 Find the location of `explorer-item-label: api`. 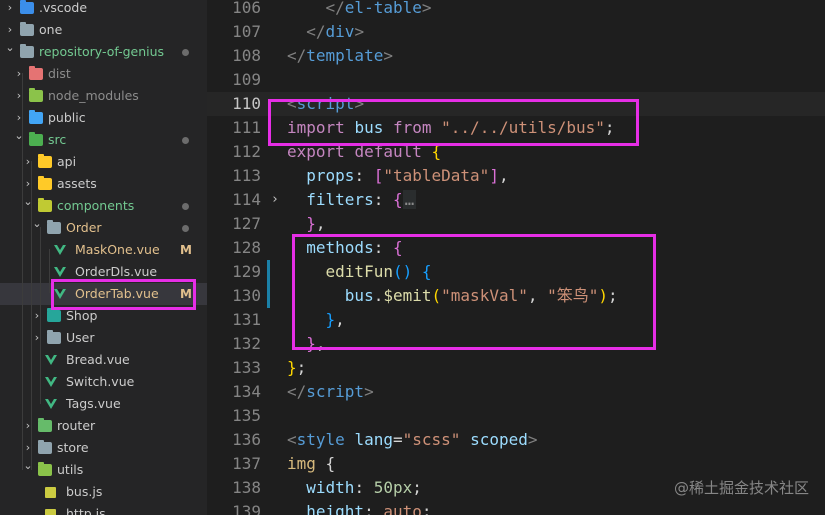

explorer-item-label: api is located at coordinates (67, 161).